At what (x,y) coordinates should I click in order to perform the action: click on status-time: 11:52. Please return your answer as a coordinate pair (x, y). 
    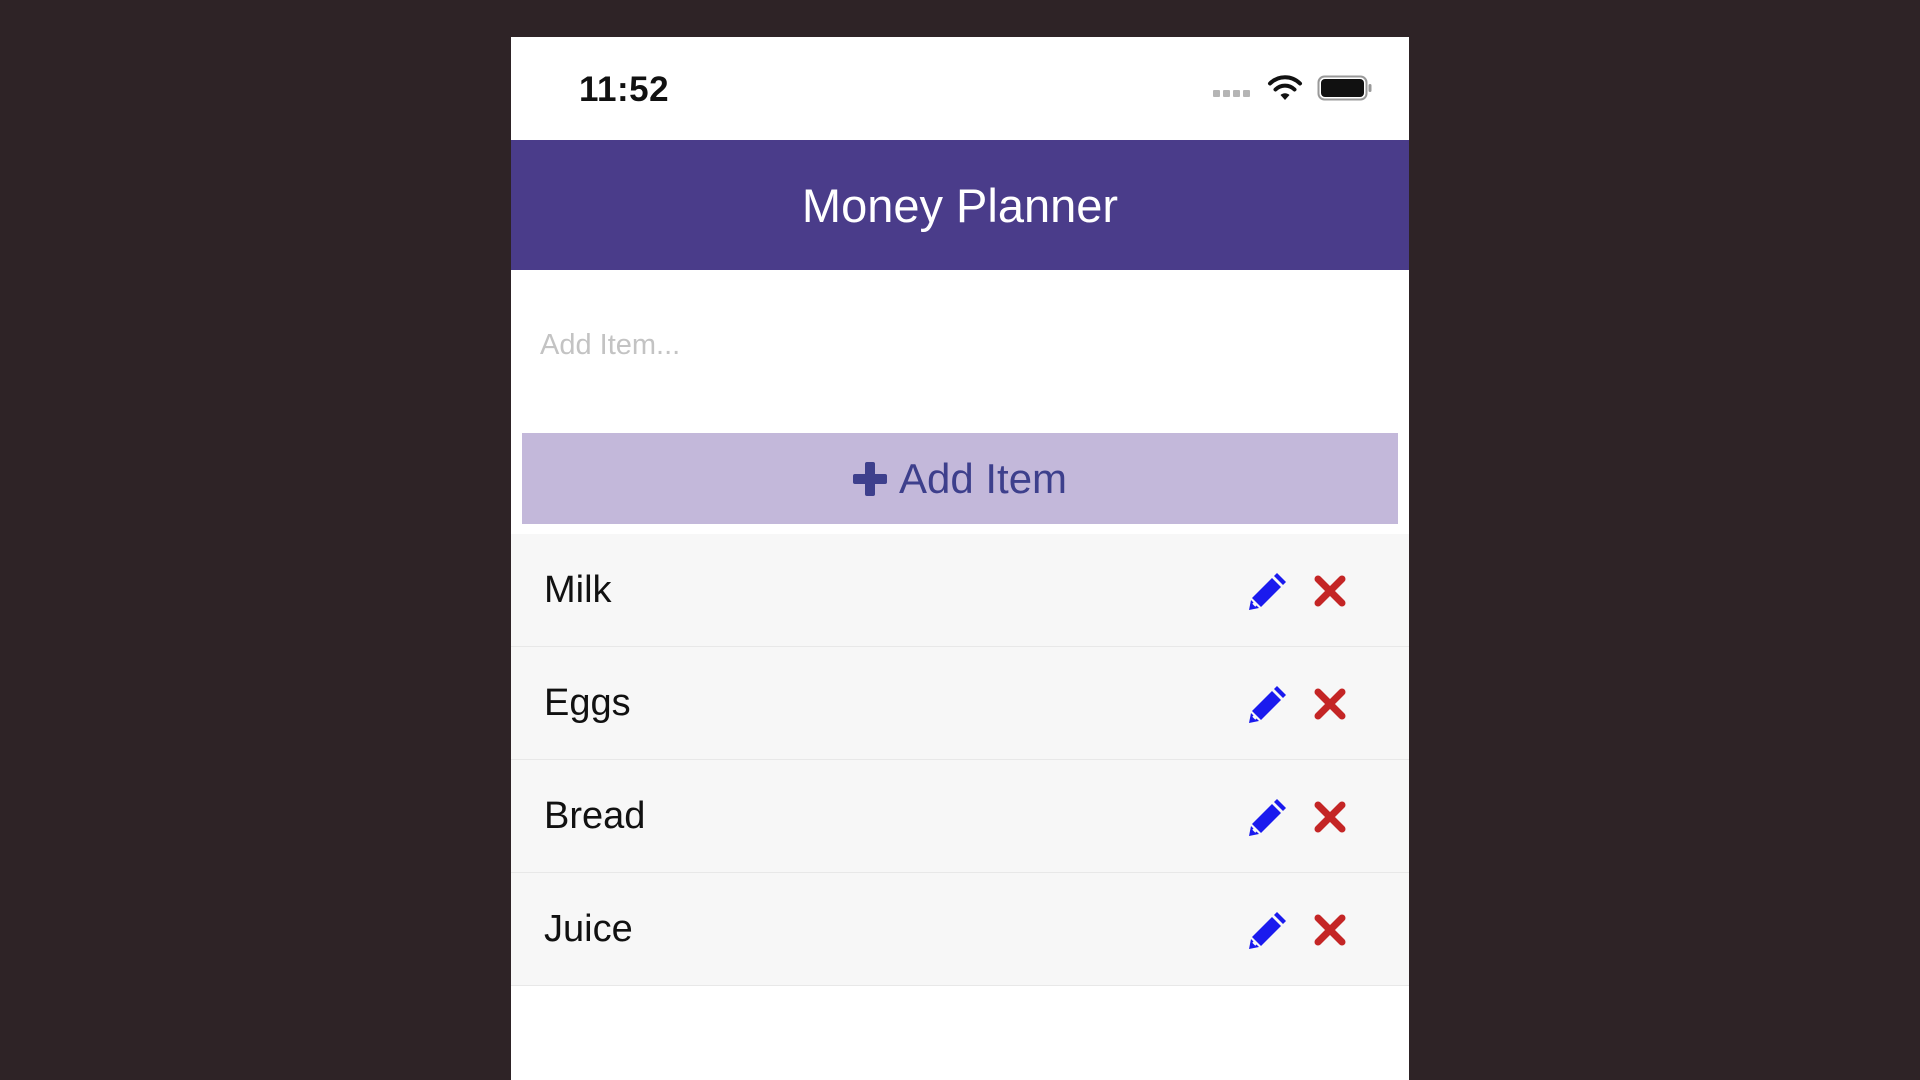
    Looking at the image, I should click on (624, 89).